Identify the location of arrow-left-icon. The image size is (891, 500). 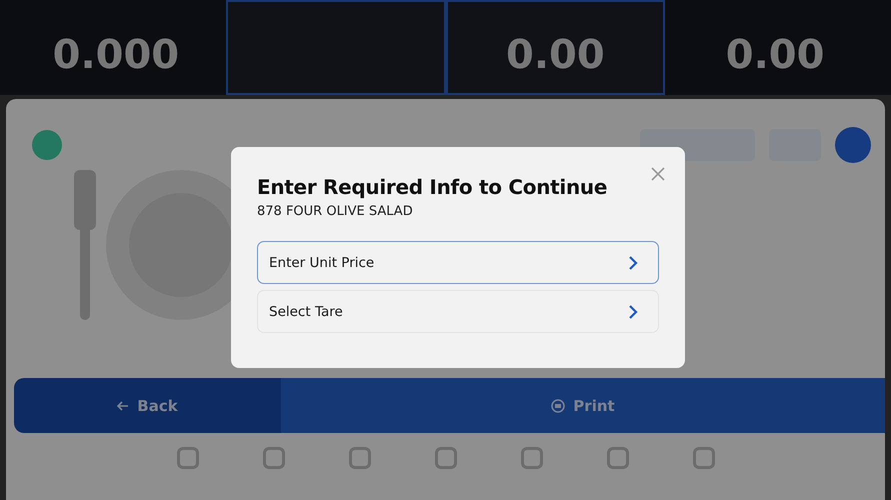
(123, 405).